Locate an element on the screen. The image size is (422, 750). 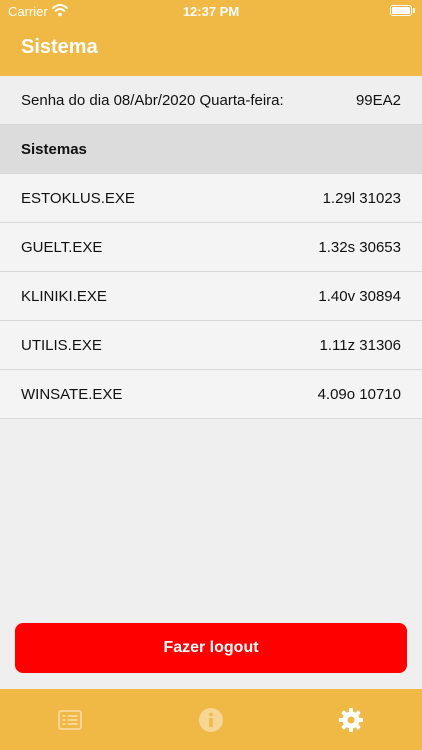
tab-bar is located at coordinates (211, 719).